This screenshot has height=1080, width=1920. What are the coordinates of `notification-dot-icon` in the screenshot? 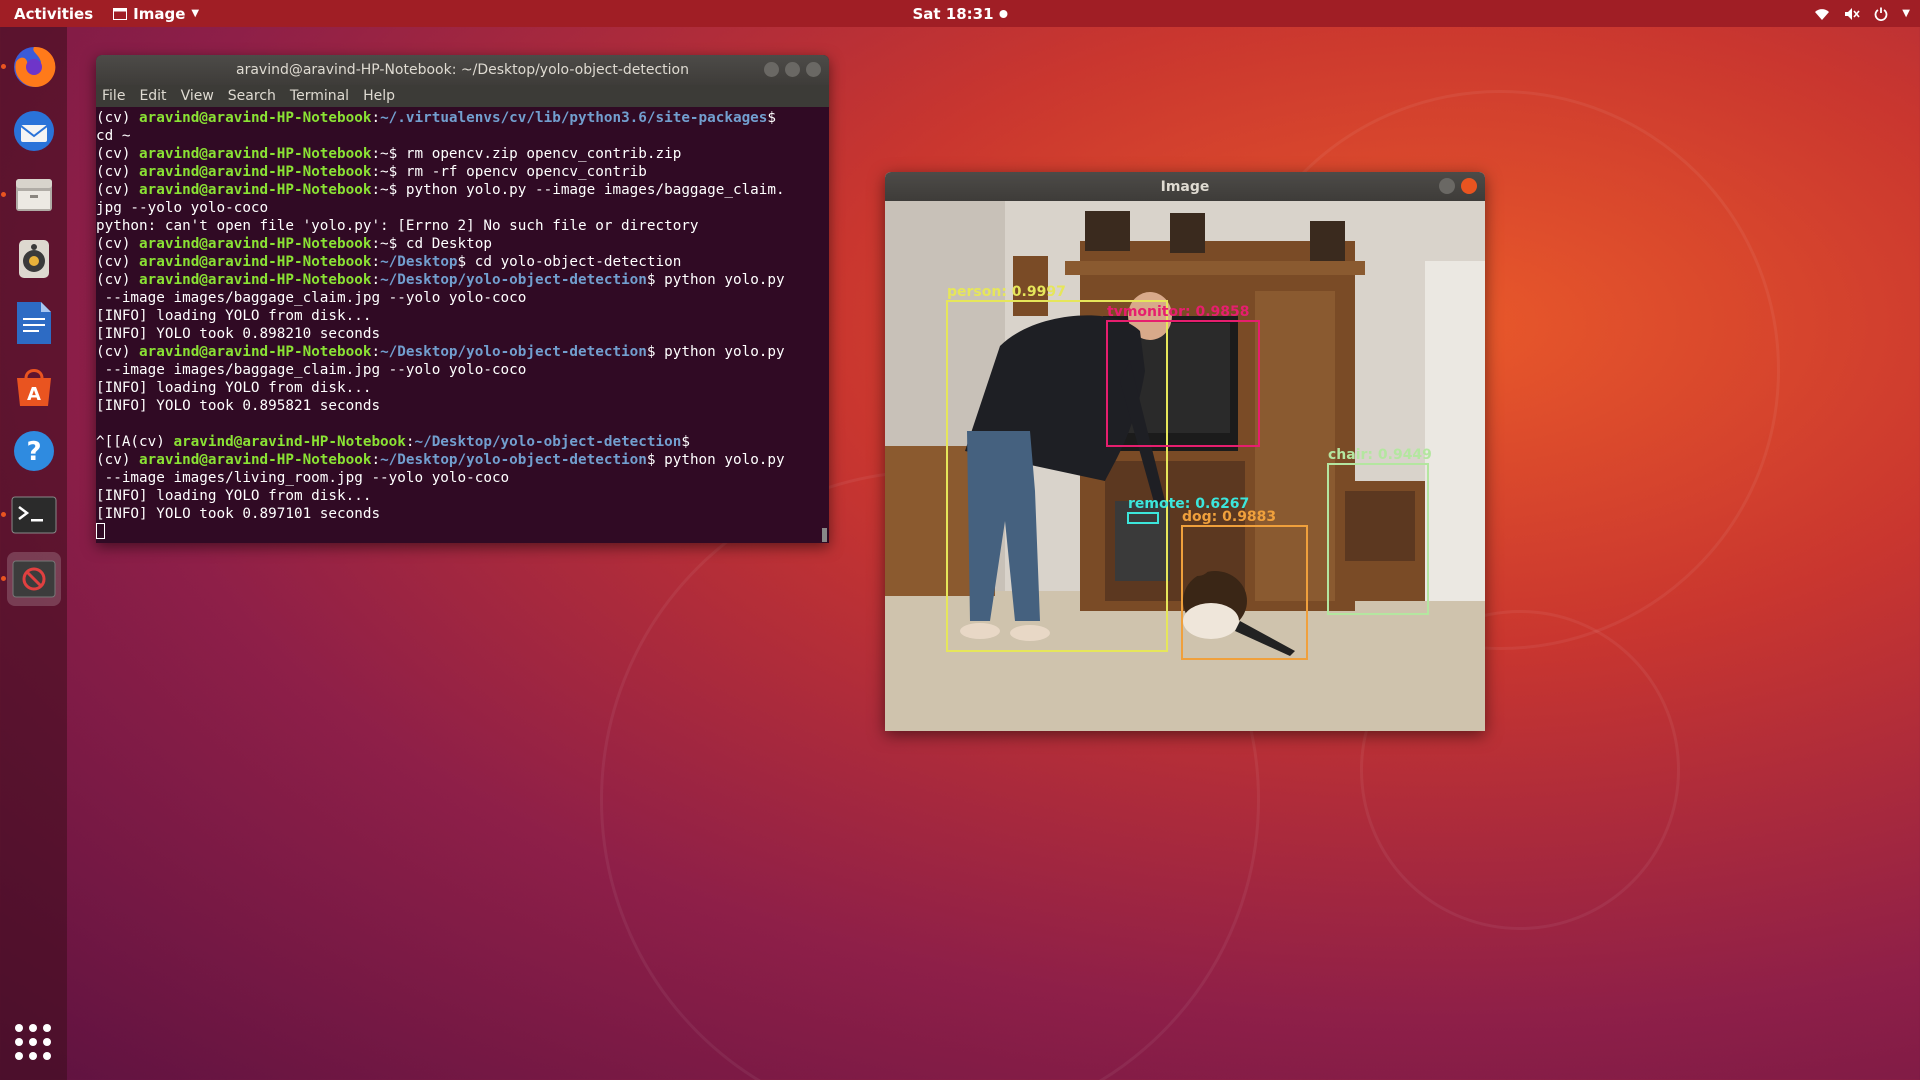 It's located at (1003, 13).